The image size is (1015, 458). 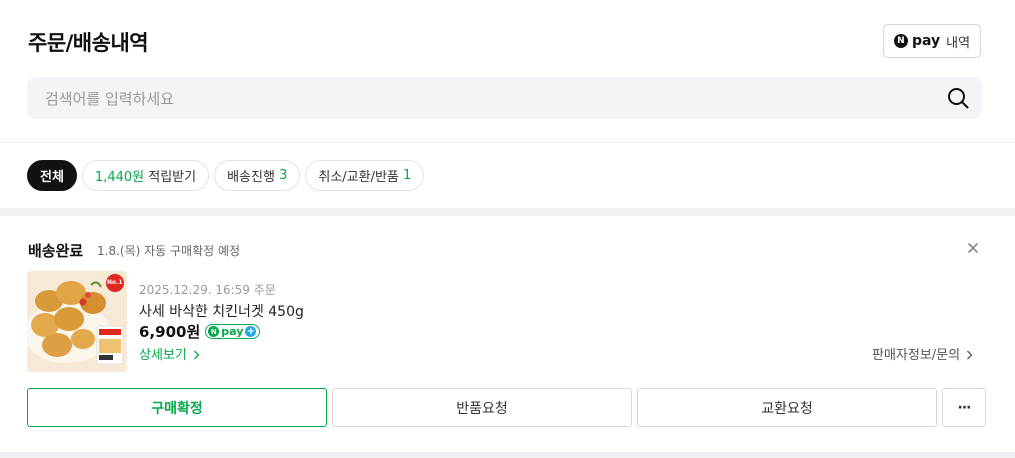 I want to click on npay-badge-logo-icon: N, so click(x=214, y=331).